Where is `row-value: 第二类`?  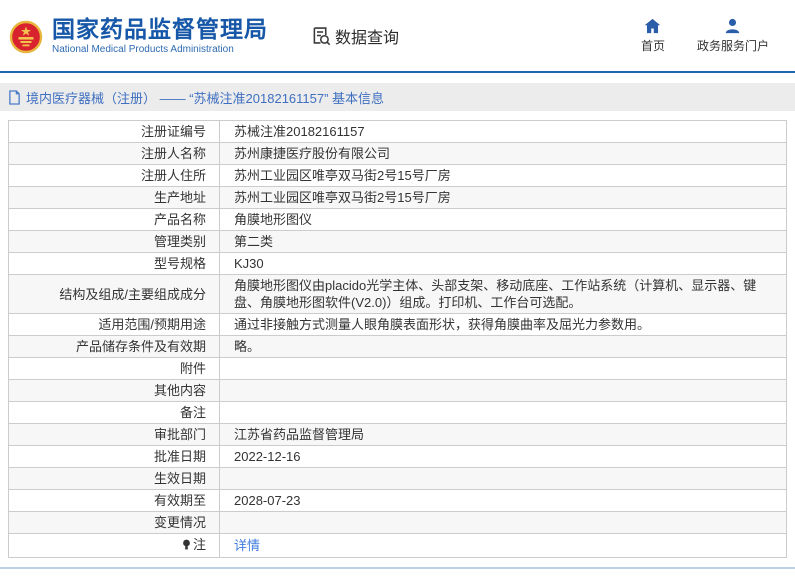
row-value: 第二类 is located at coordinates (503, 241).